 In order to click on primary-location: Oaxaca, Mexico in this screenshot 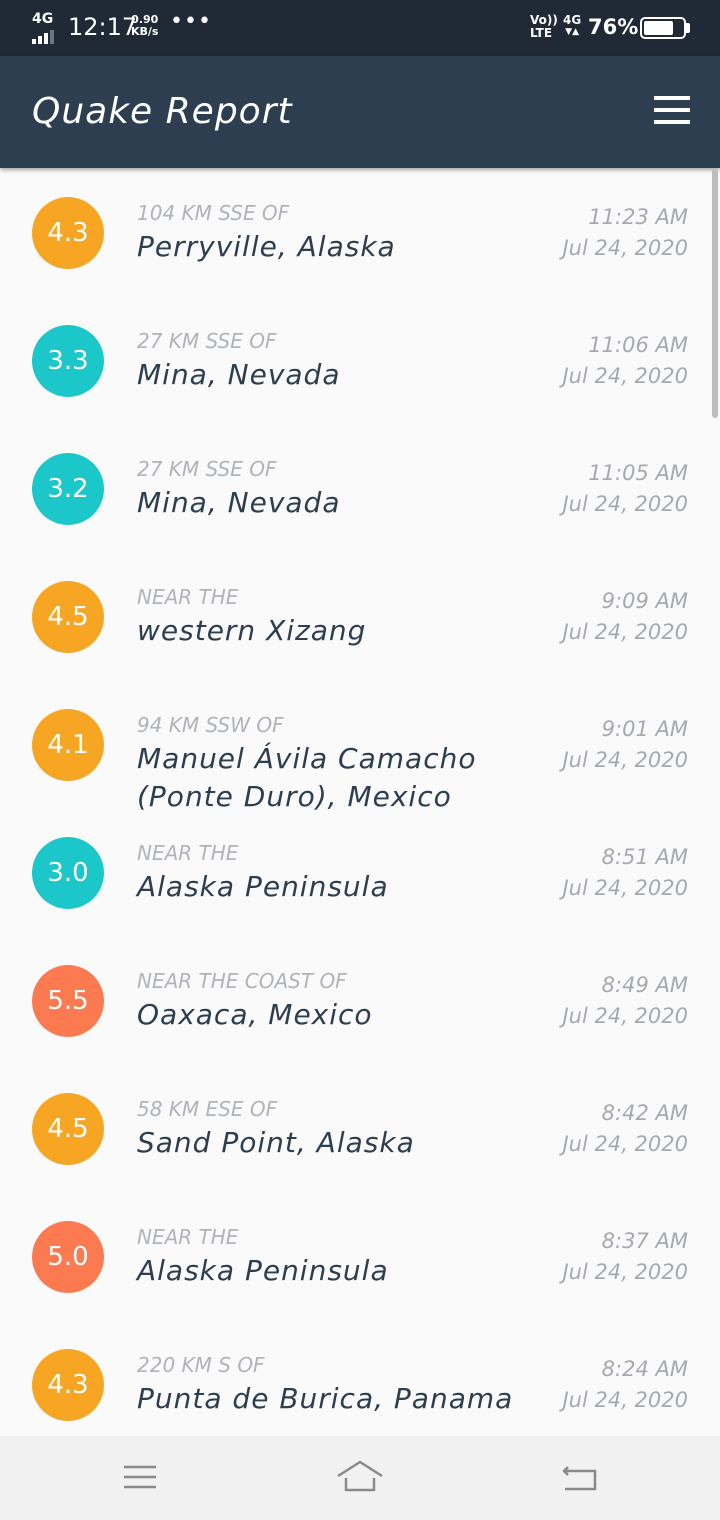, I will do `click(255, 1014)`.